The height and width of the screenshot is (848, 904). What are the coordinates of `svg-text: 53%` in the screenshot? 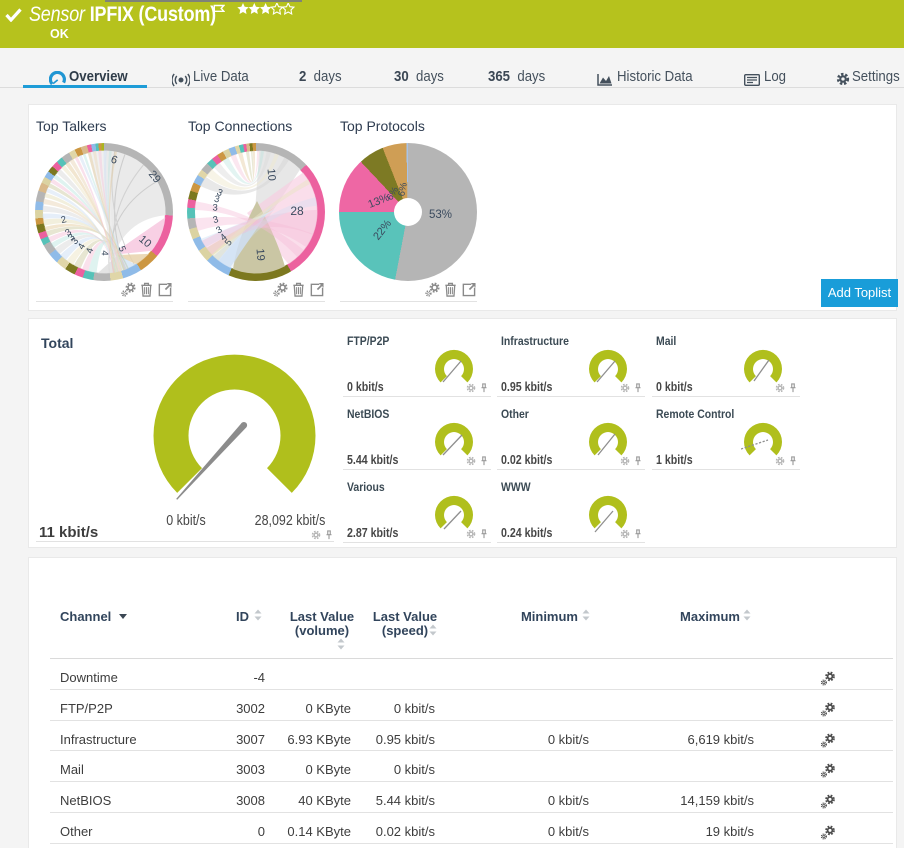 It's located at (440, 215).